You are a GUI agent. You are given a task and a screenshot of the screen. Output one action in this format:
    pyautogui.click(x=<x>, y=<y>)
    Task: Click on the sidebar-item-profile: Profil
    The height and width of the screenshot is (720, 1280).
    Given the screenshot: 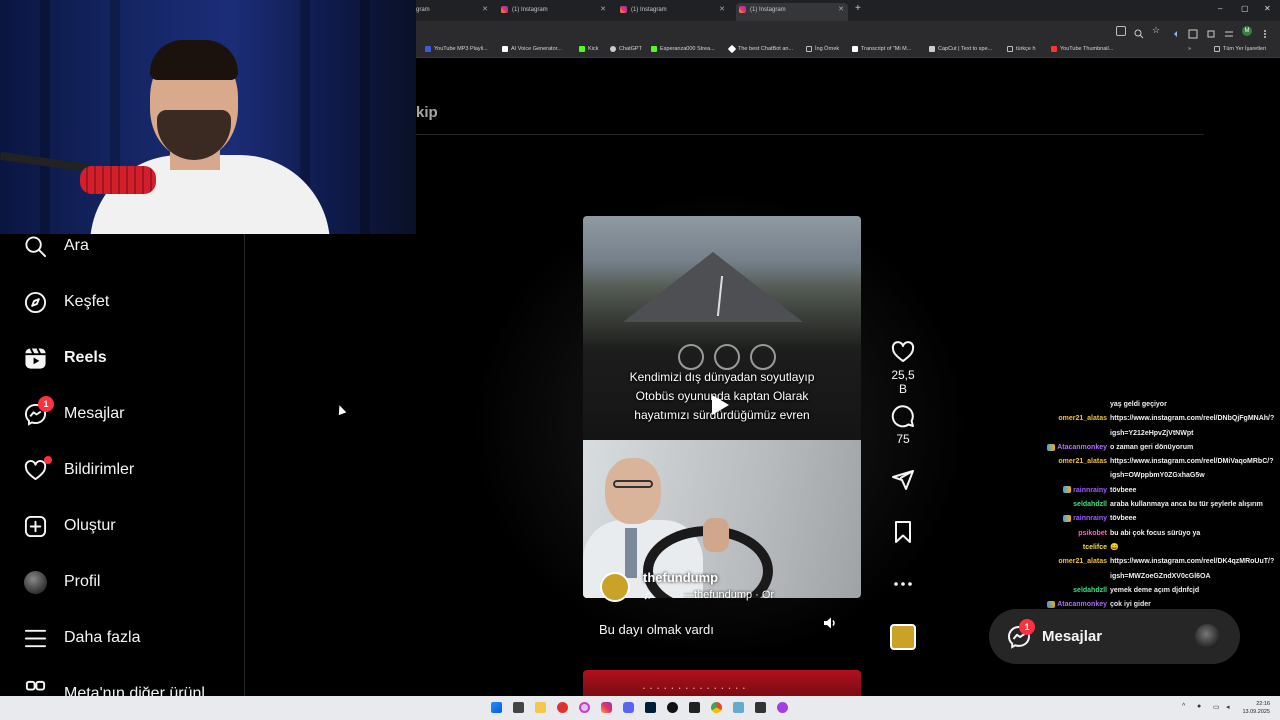 What is the action you would take?
    pyautogui.click(x=62, y=582)
    